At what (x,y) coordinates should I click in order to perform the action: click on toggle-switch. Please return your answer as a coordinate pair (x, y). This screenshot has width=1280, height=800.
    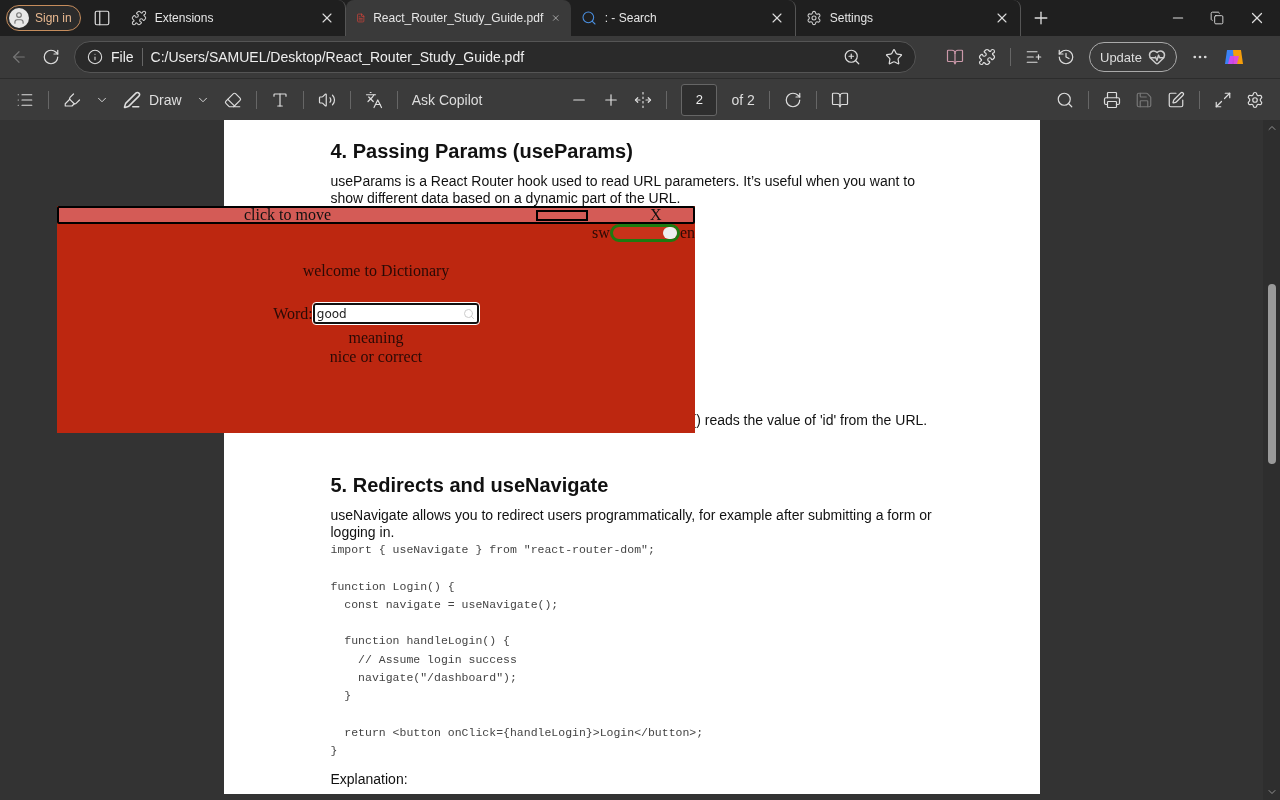
    Looking at the image, I should click on (644, 233).